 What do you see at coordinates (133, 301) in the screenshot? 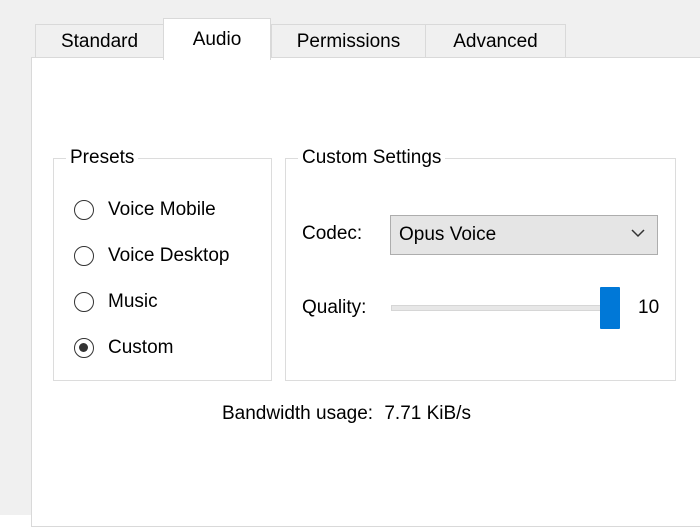
I see `preset-music-label: Music` at bounding box center [133, 301].